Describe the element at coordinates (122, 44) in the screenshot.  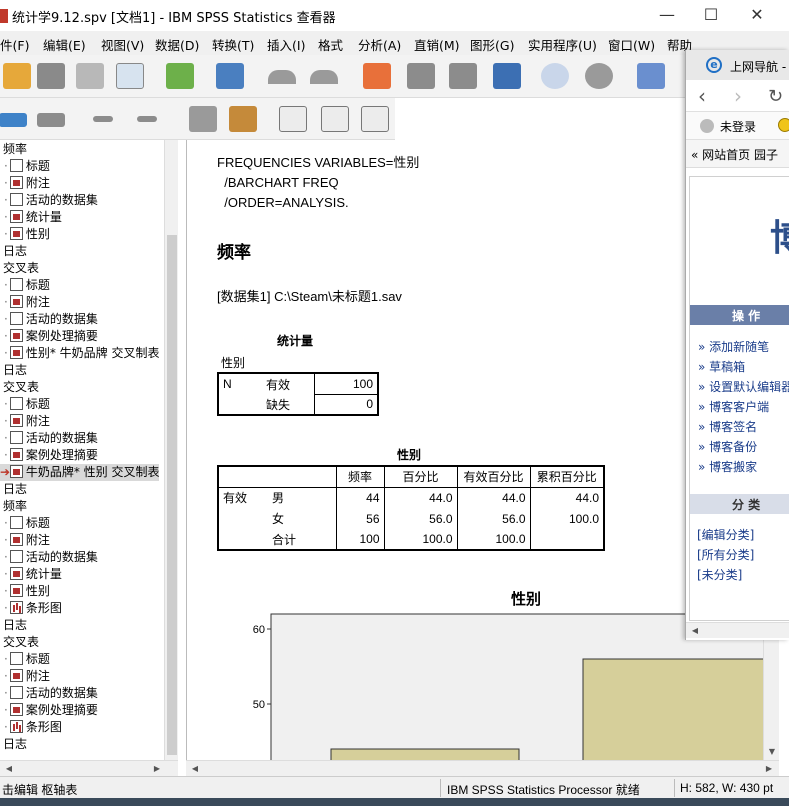
I see `menu-view: 视图(V)` at that location.